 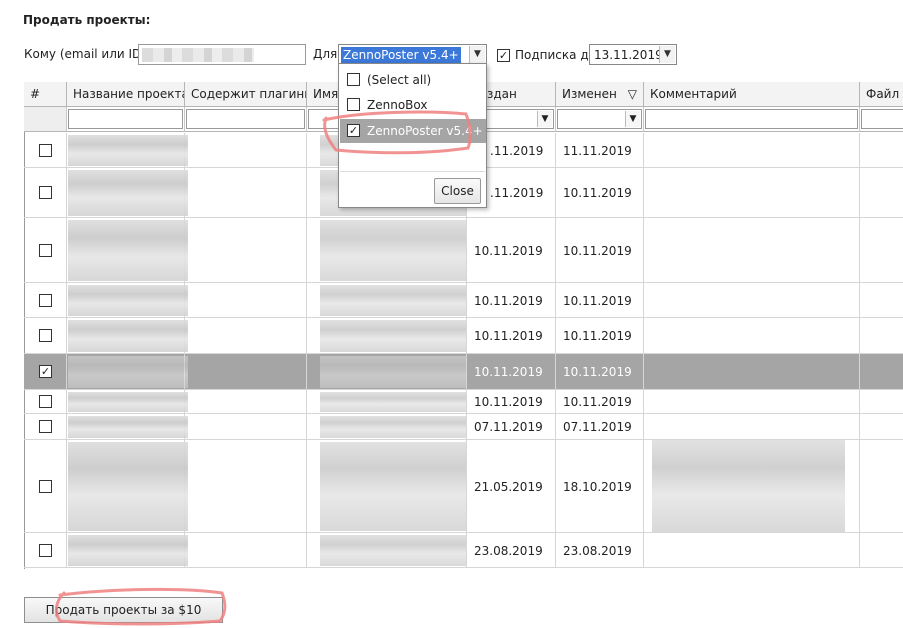 I want to click on dropdown-item-label: ZennoPoster v5.4+, so click(x=425, y=131).